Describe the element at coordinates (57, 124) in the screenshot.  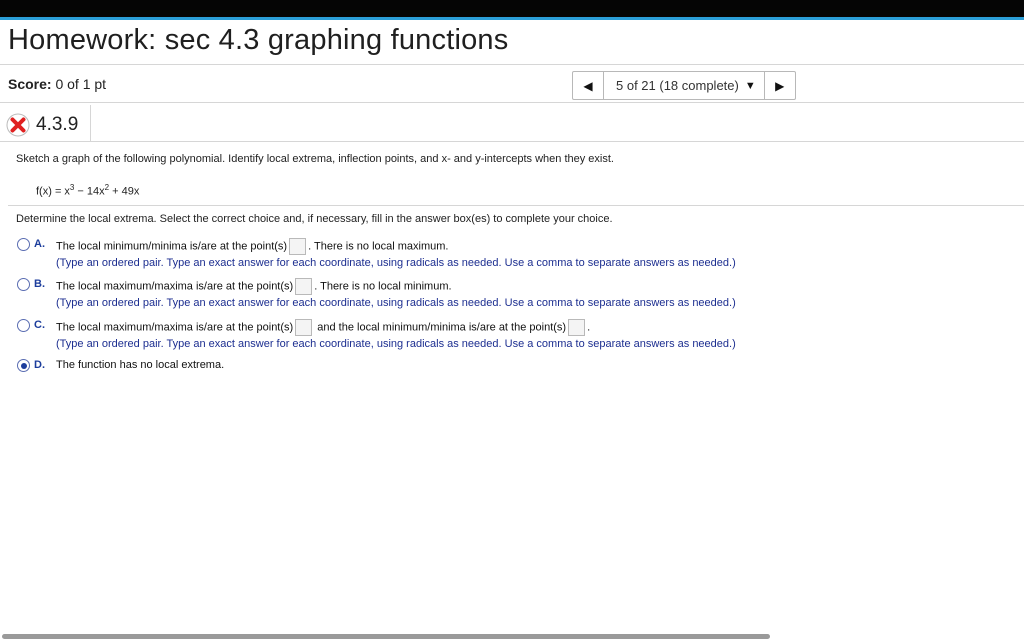
I see `question-number: 4.3.9` at that location.